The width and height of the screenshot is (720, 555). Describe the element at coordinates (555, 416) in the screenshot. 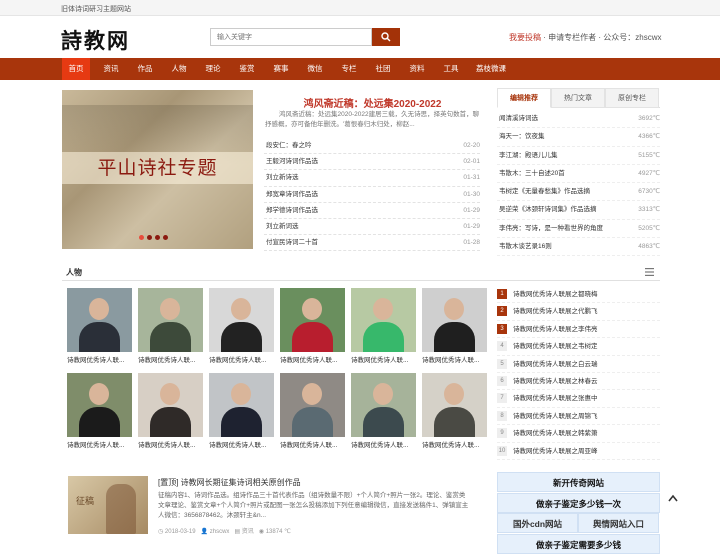

I see `rank-title: 诗教网优秀诗人联展之周锦飞` at that location.